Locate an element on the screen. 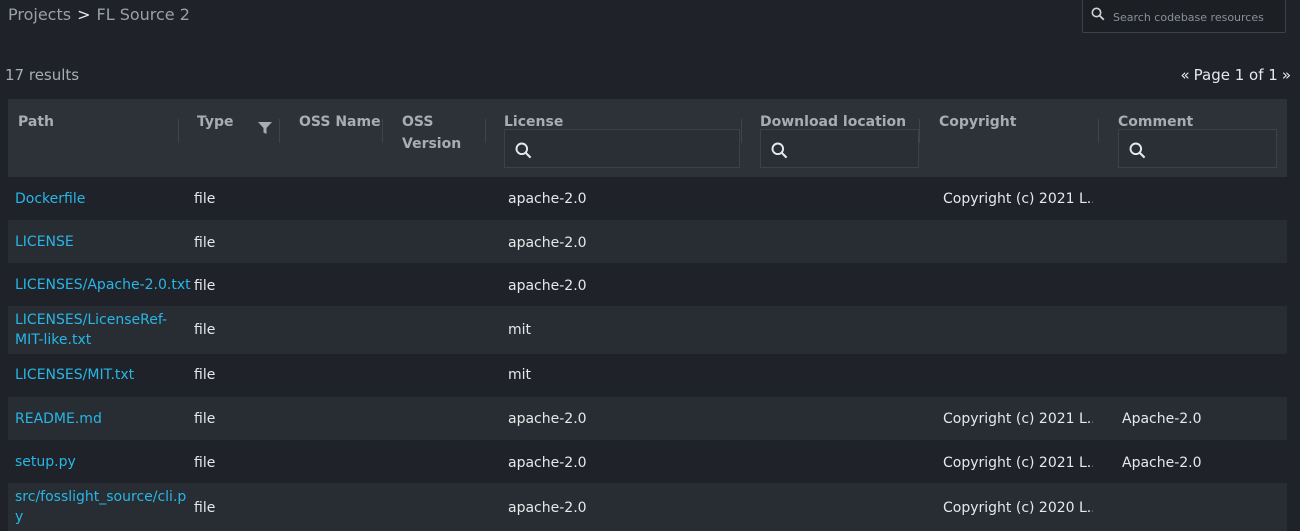  path-link: Dockerfile is located at coordinates (97, 199).